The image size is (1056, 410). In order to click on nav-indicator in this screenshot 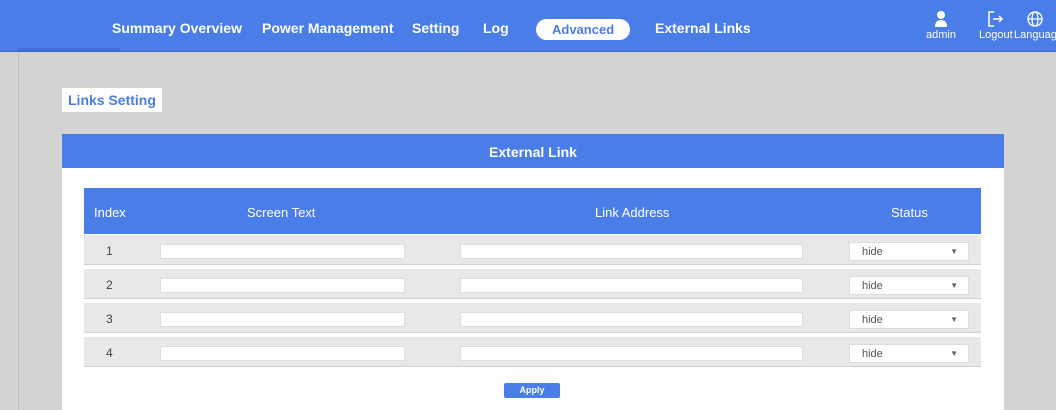, I will do `click(69, 49)`.